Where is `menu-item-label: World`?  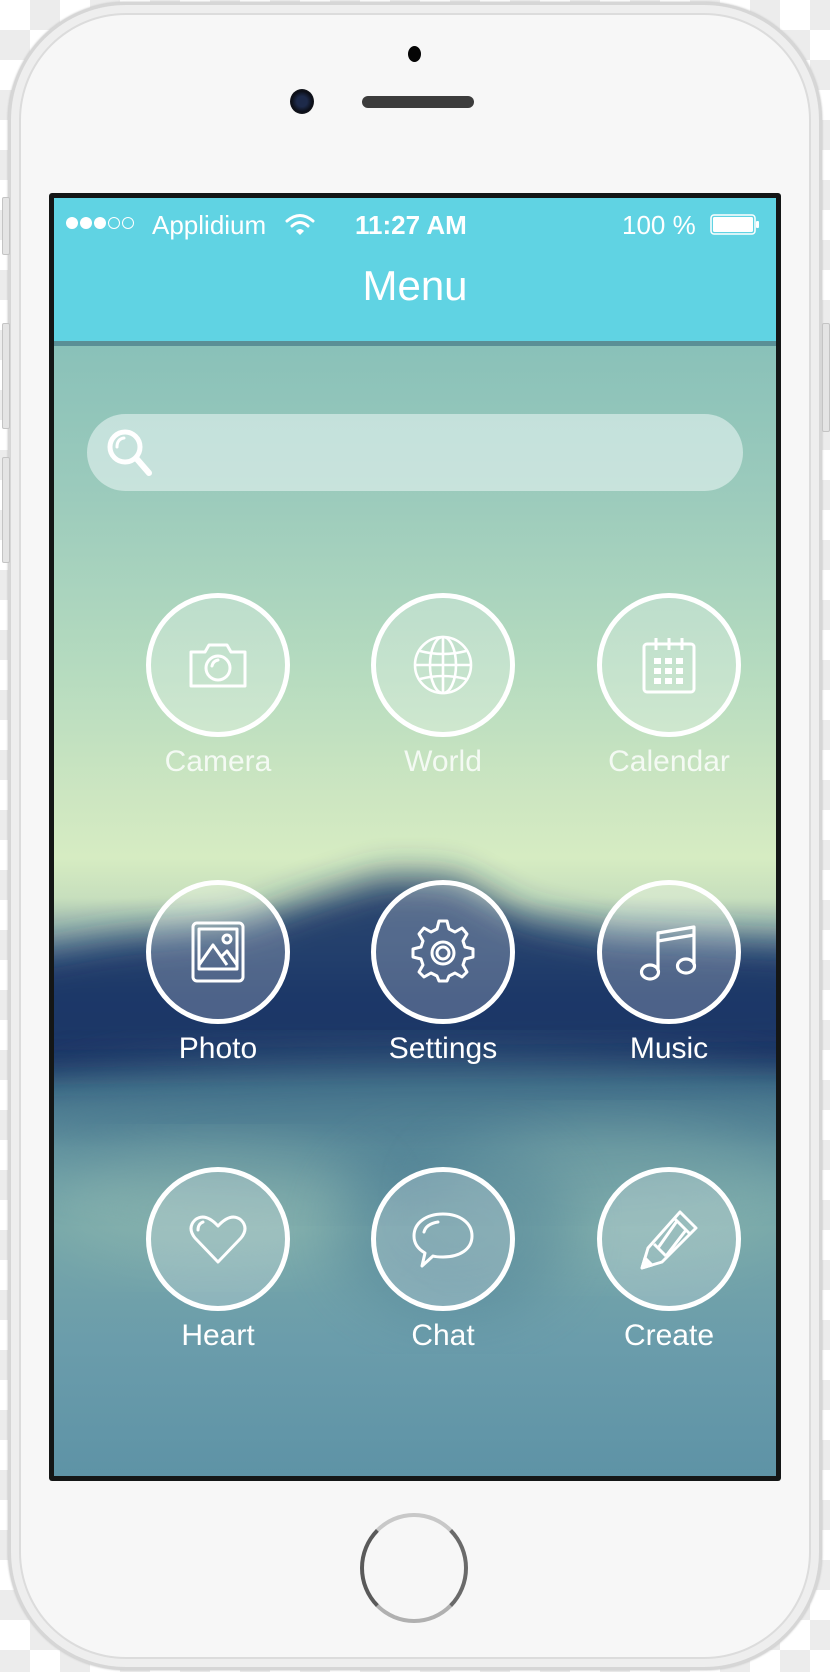 menu-item-label: World is located at coordinates (443, 761).